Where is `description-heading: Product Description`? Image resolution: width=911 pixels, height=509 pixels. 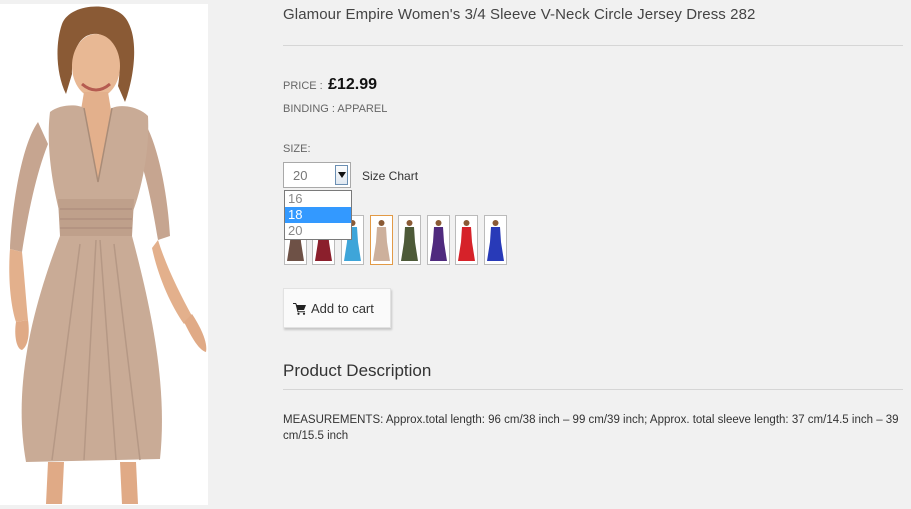 description-heading: Product Description is located at coordinates (357, 370).